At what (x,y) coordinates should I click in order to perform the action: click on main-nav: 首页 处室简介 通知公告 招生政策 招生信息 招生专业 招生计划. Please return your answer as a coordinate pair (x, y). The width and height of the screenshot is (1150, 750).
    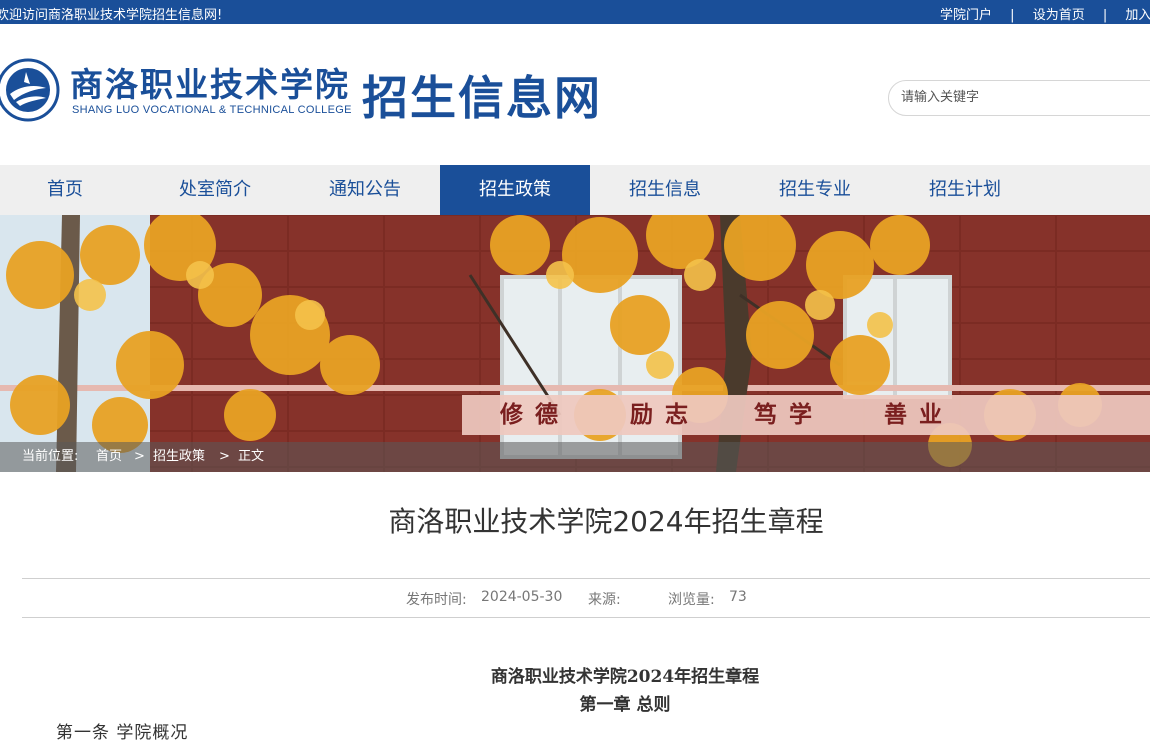
    Looking at the image, I should click on (575, 190).